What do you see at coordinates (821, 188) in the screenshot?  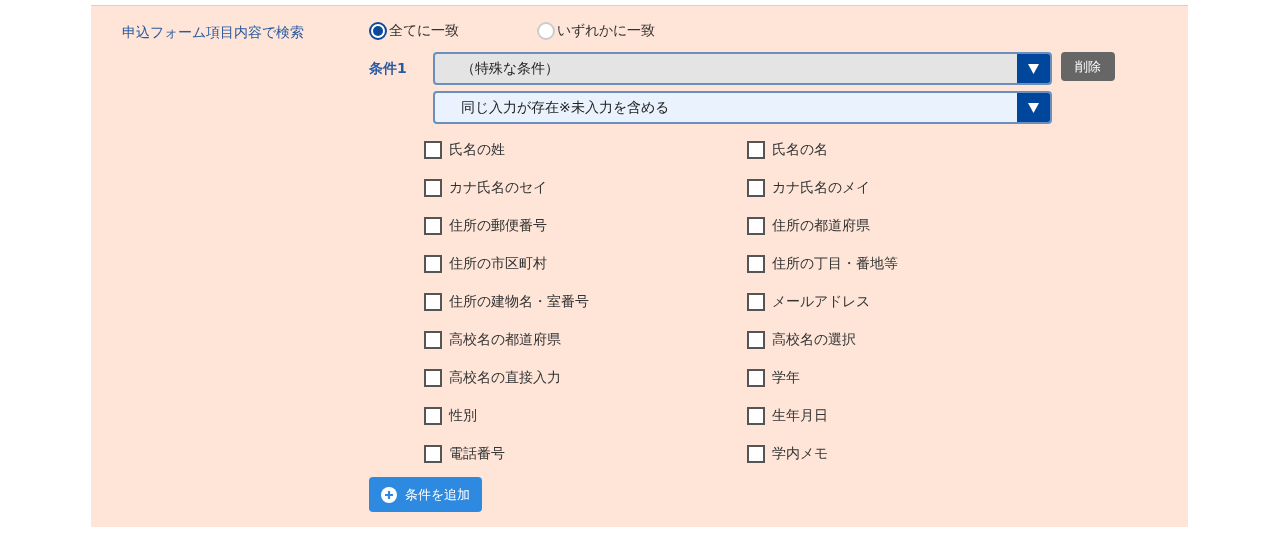 I see `field-label: カナ氏名のメイ` at bounding box center [821, 188].